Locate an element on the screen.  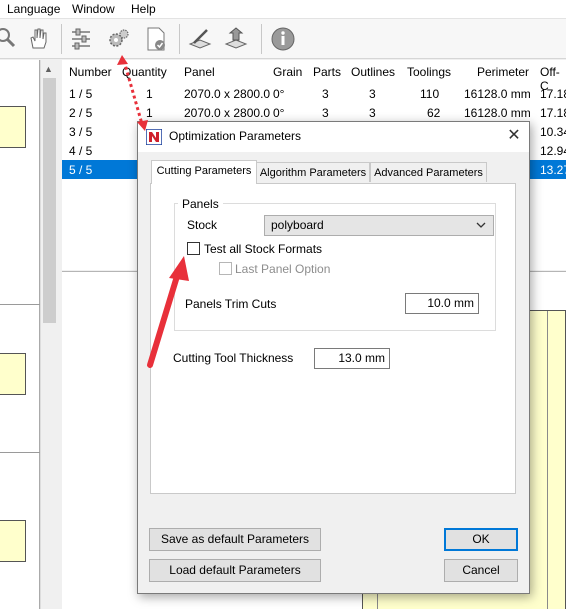
menu-help: Help is located at coordinates (143, 9).